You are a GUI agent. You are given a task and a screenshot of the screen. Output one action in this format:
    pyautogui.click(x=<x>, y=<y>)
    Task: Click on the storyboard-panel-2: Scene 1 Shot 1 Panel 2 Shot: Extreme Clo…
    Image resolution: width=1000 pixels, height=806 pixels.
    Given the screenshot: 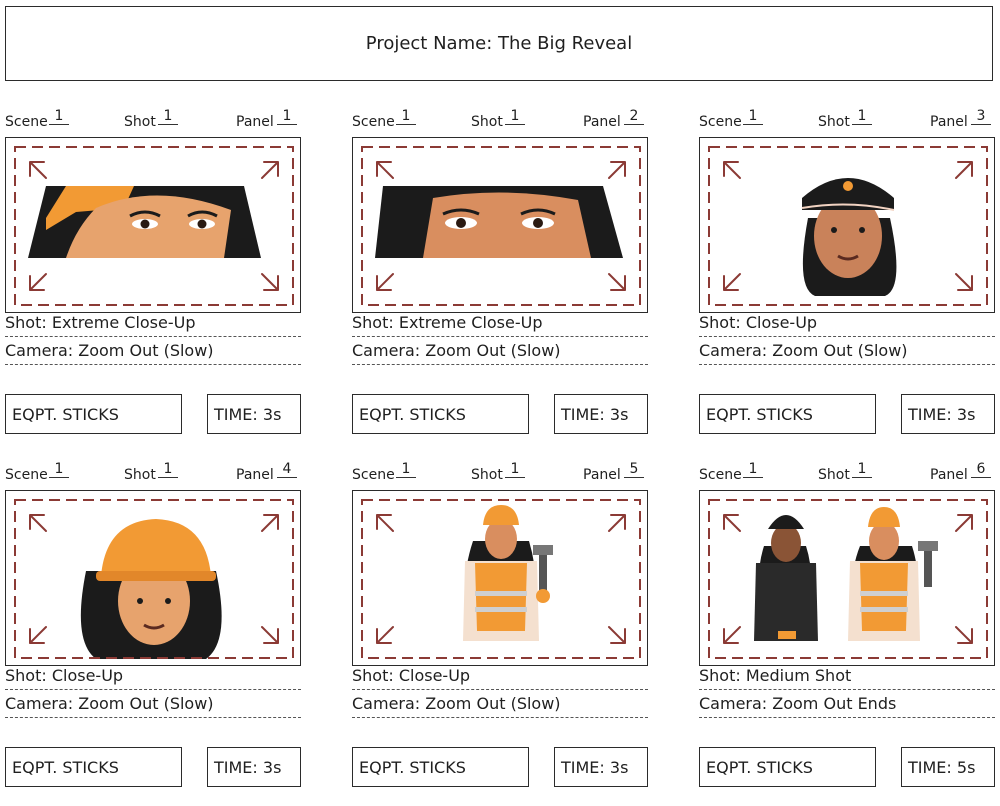 What is the action you would take?
    pyautogui.click(x=500, y=280)
    